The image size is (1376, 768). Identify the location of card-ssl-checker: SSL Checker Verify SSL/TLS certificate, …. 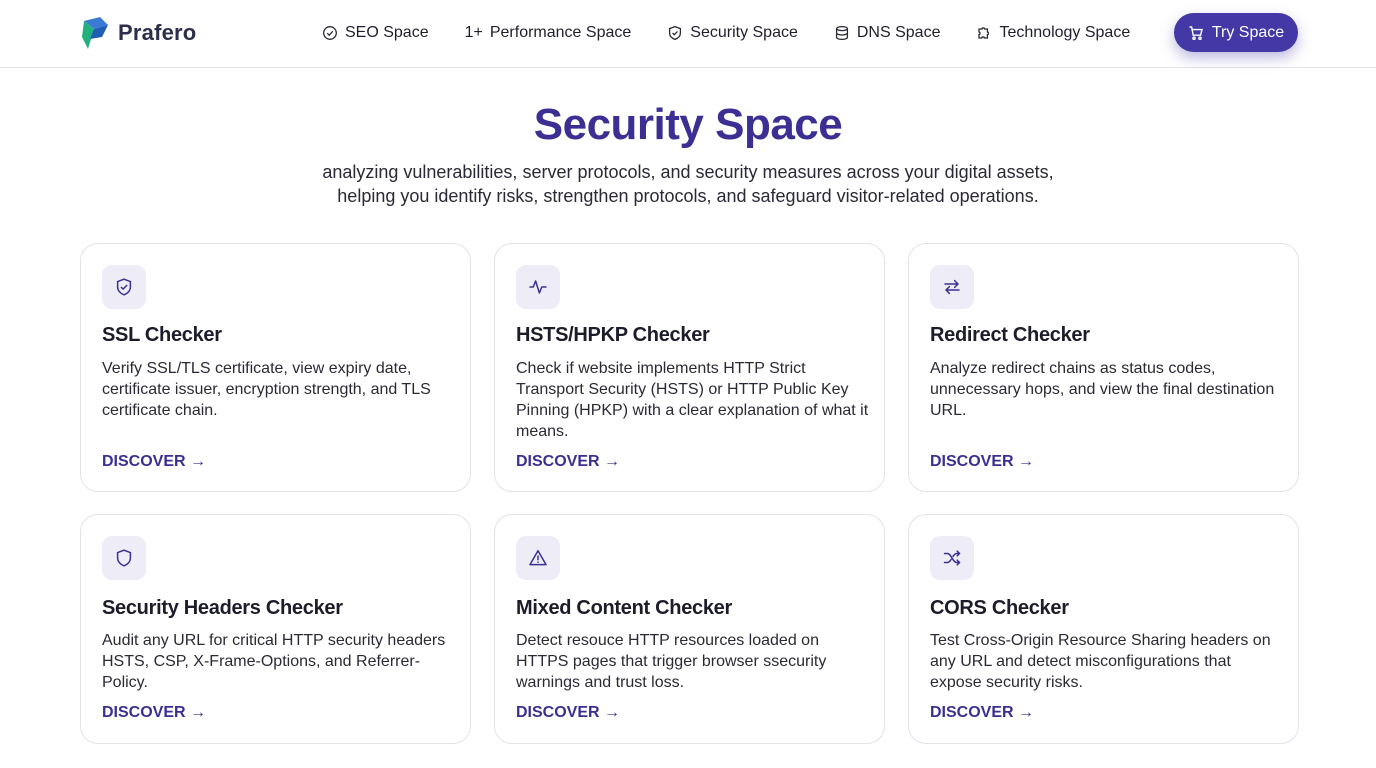
(275, 367).